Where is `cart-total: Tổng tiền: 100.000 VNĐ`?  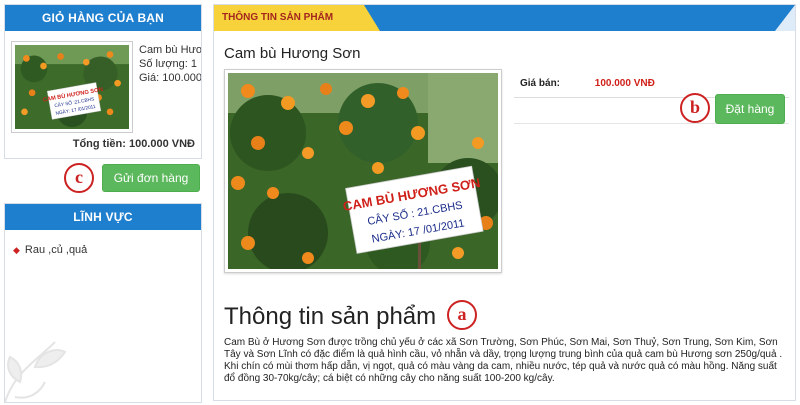
cart-total: Tổng tiền: 100.000 VNĐ is located at coordinates (134, 144).